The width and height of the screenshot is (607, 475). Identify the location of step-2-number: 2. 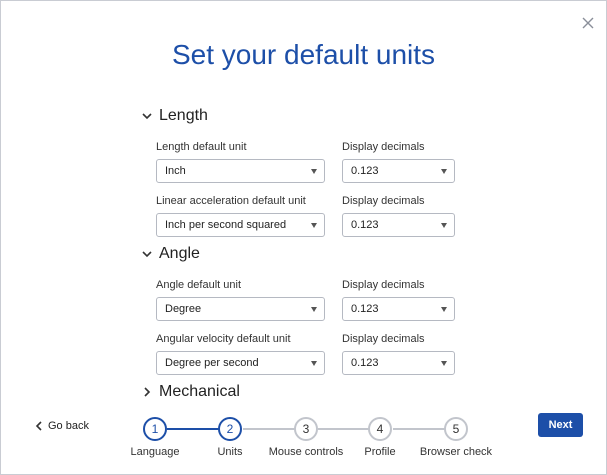
(230, 429).